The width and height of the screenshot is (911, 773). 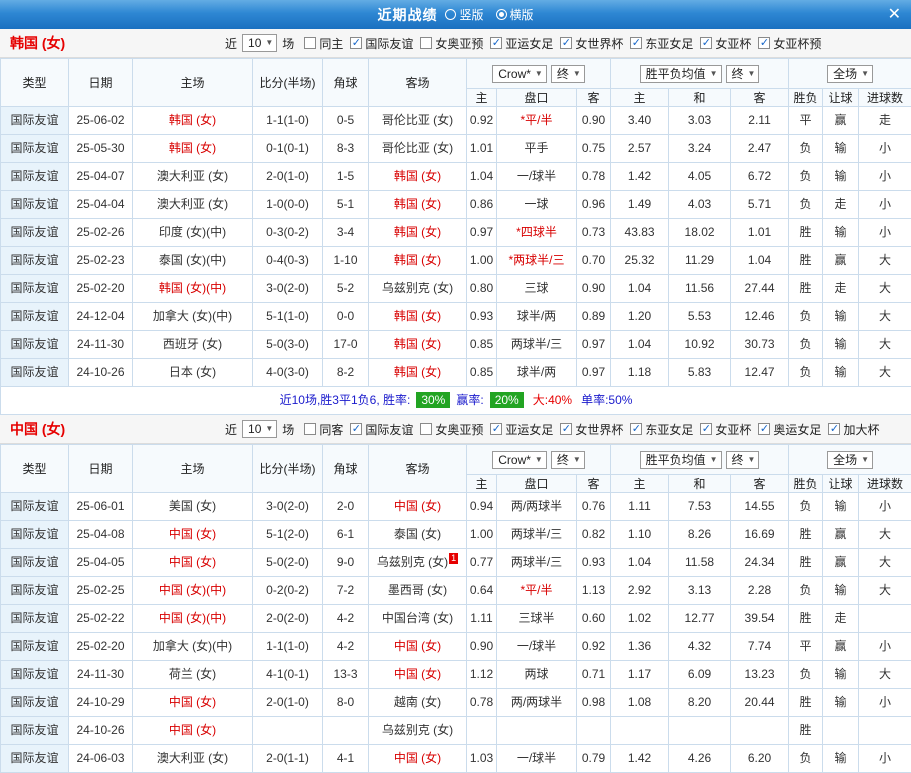 What do you see at coordinates (537, 703) in the screenshot?
I see `handicap-cell: 两/两球半` at bounding box center [537, 703].